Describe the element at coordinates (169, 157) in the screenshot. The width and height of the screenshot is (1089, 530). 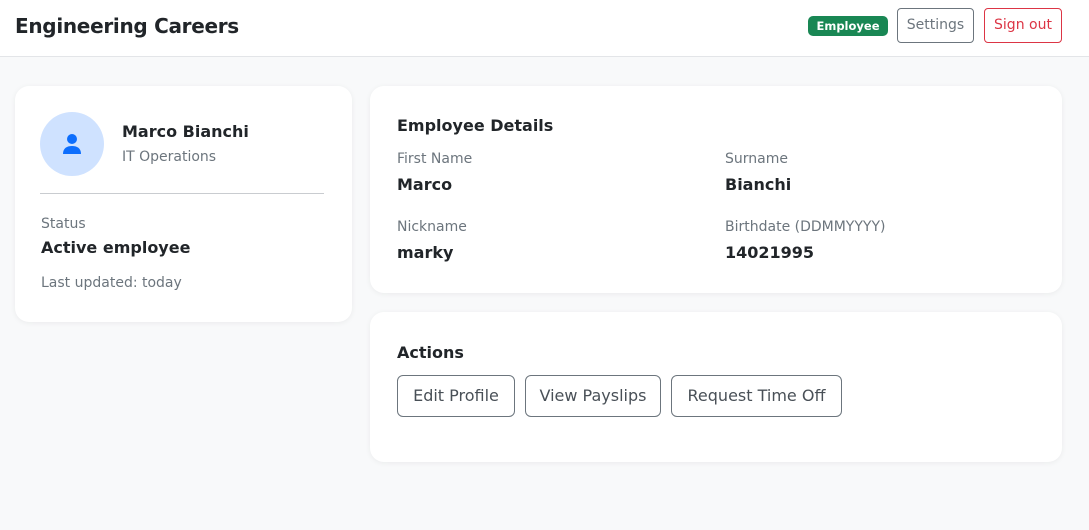
I see `profile-department: IT Operations` at that location.